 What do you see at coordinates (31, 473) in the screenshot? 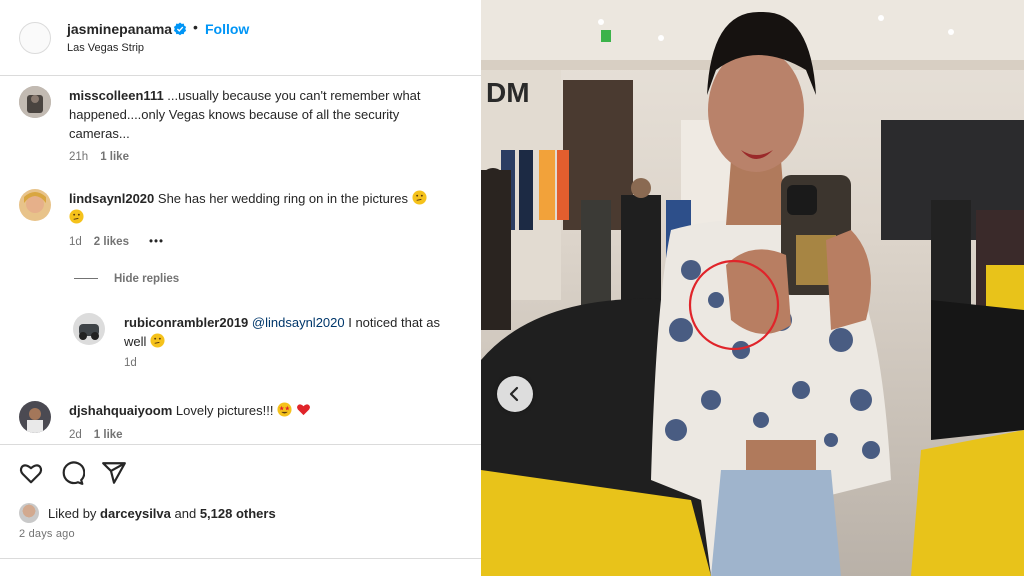
I see `heart-icon` at bounding box center [31, 473].